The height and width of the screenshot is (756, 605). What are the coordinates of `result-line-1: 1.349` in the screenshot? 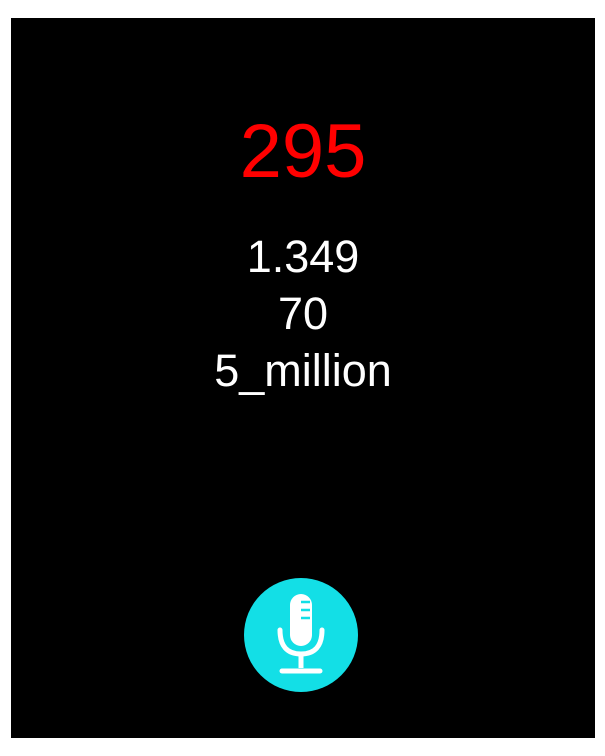 It's located at (303, 256).